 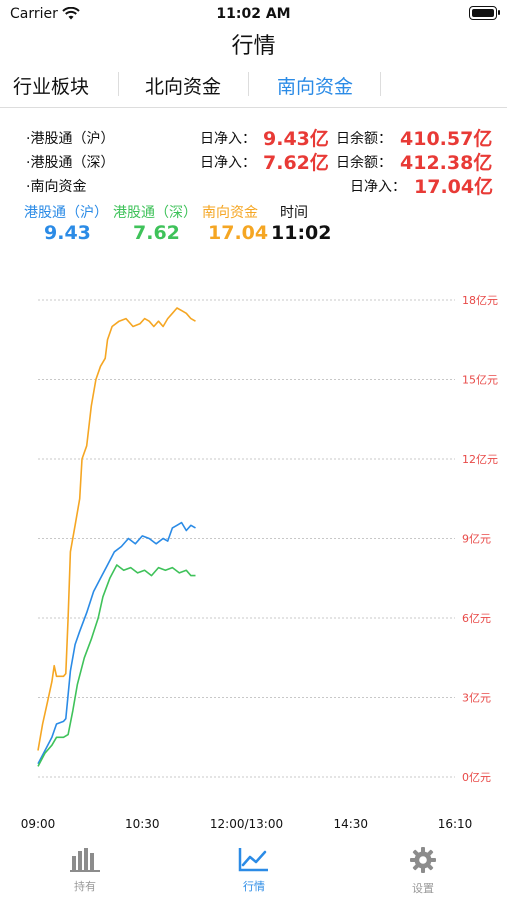 What do you see at coordinates (454, 187) in the screenshot?
I see `flow-net-value-south: 17.04亿` at bounding box center [454, 187].